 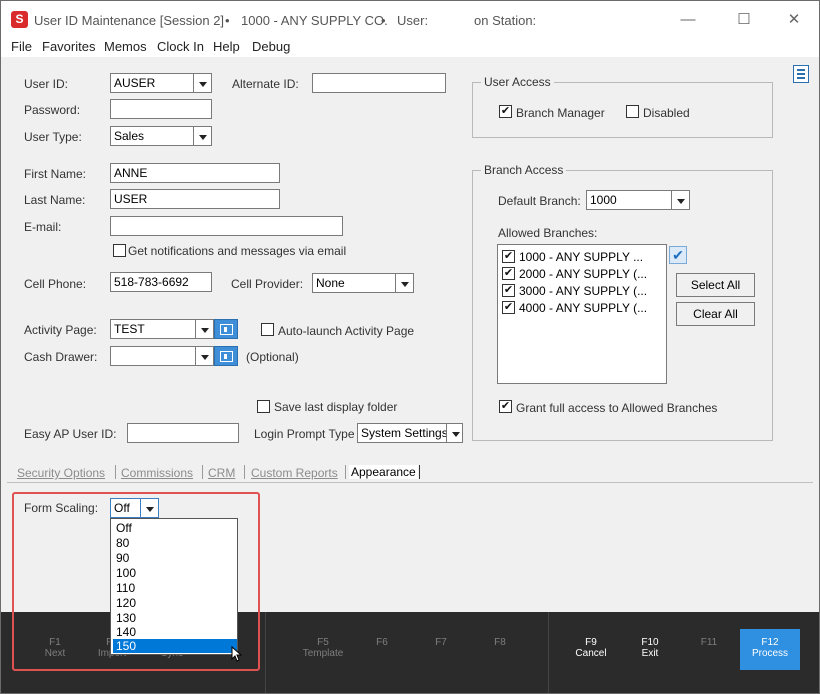 I want to click on minimize-button: —, so click(x=688, y=20).